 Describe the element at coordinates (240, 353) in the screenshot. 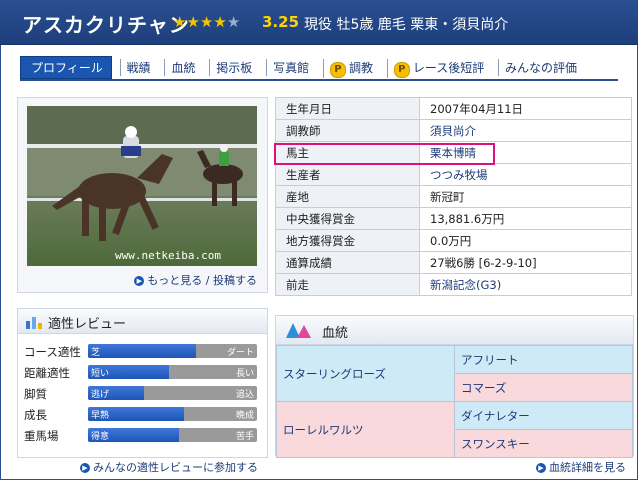

I see `aptitude-right-label: ダート` at that location.